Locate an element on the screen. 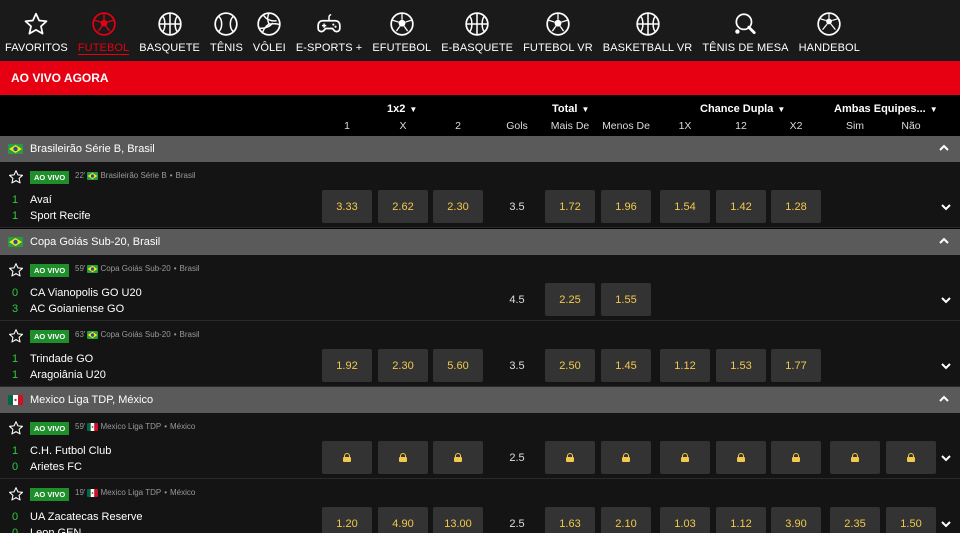 The width and height of the screenshot is (960, 533). sport-tab-handebol: HANDEBOL is located at coordinates (829, 30).